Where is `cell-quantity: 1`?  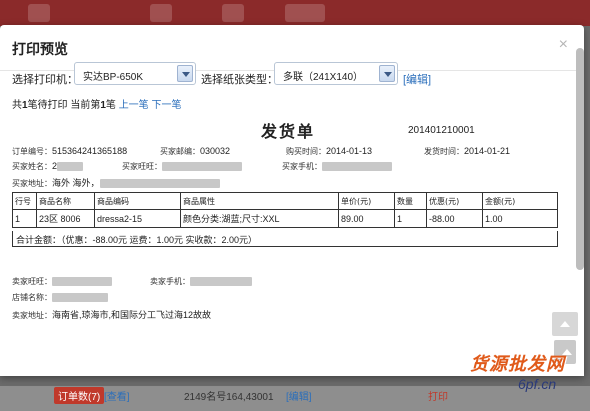
cell-quantity: 1 is located at coordinates (410, 218).